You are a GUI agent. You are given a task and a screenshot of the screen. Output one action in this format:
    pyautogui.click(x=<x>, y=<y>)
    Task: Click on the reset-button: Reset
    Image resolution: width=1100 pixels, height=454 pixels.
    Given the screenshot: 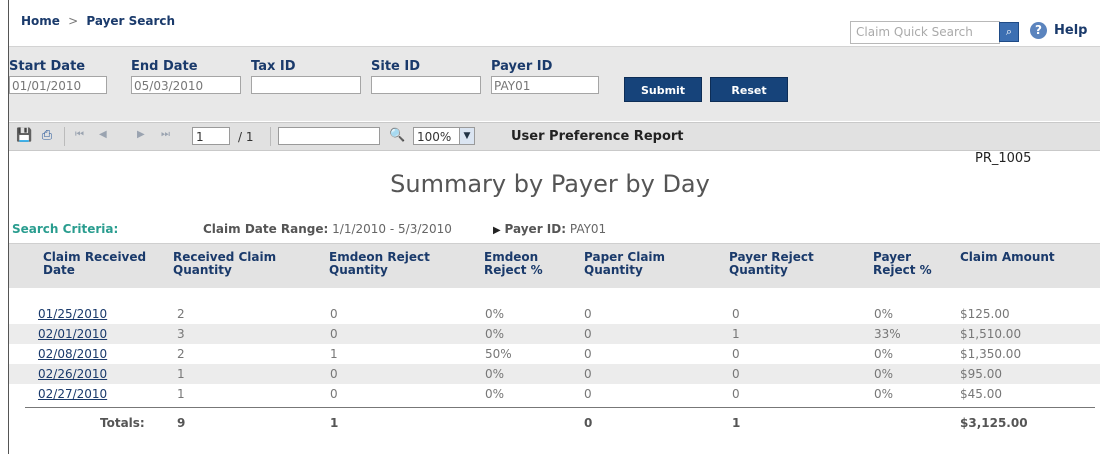 What is the action you would take?
    pyautogui.click(x=749, y=89)
    